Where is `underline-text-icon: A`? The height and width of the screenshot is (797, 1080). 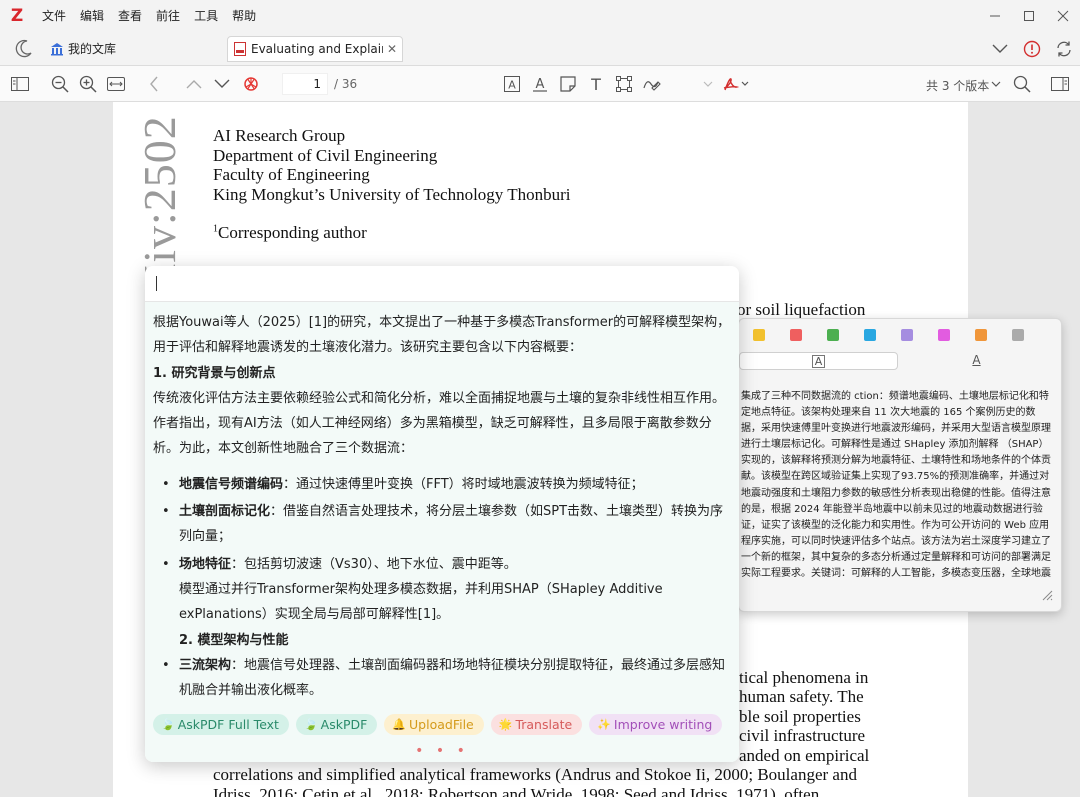
underline-text-icon: A is located at coordinates (540, 84).